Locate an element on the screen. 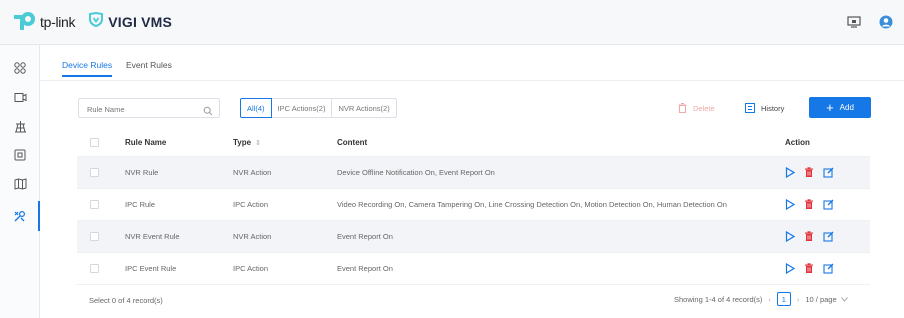  tower-icon is located at coordinates (20, 126).